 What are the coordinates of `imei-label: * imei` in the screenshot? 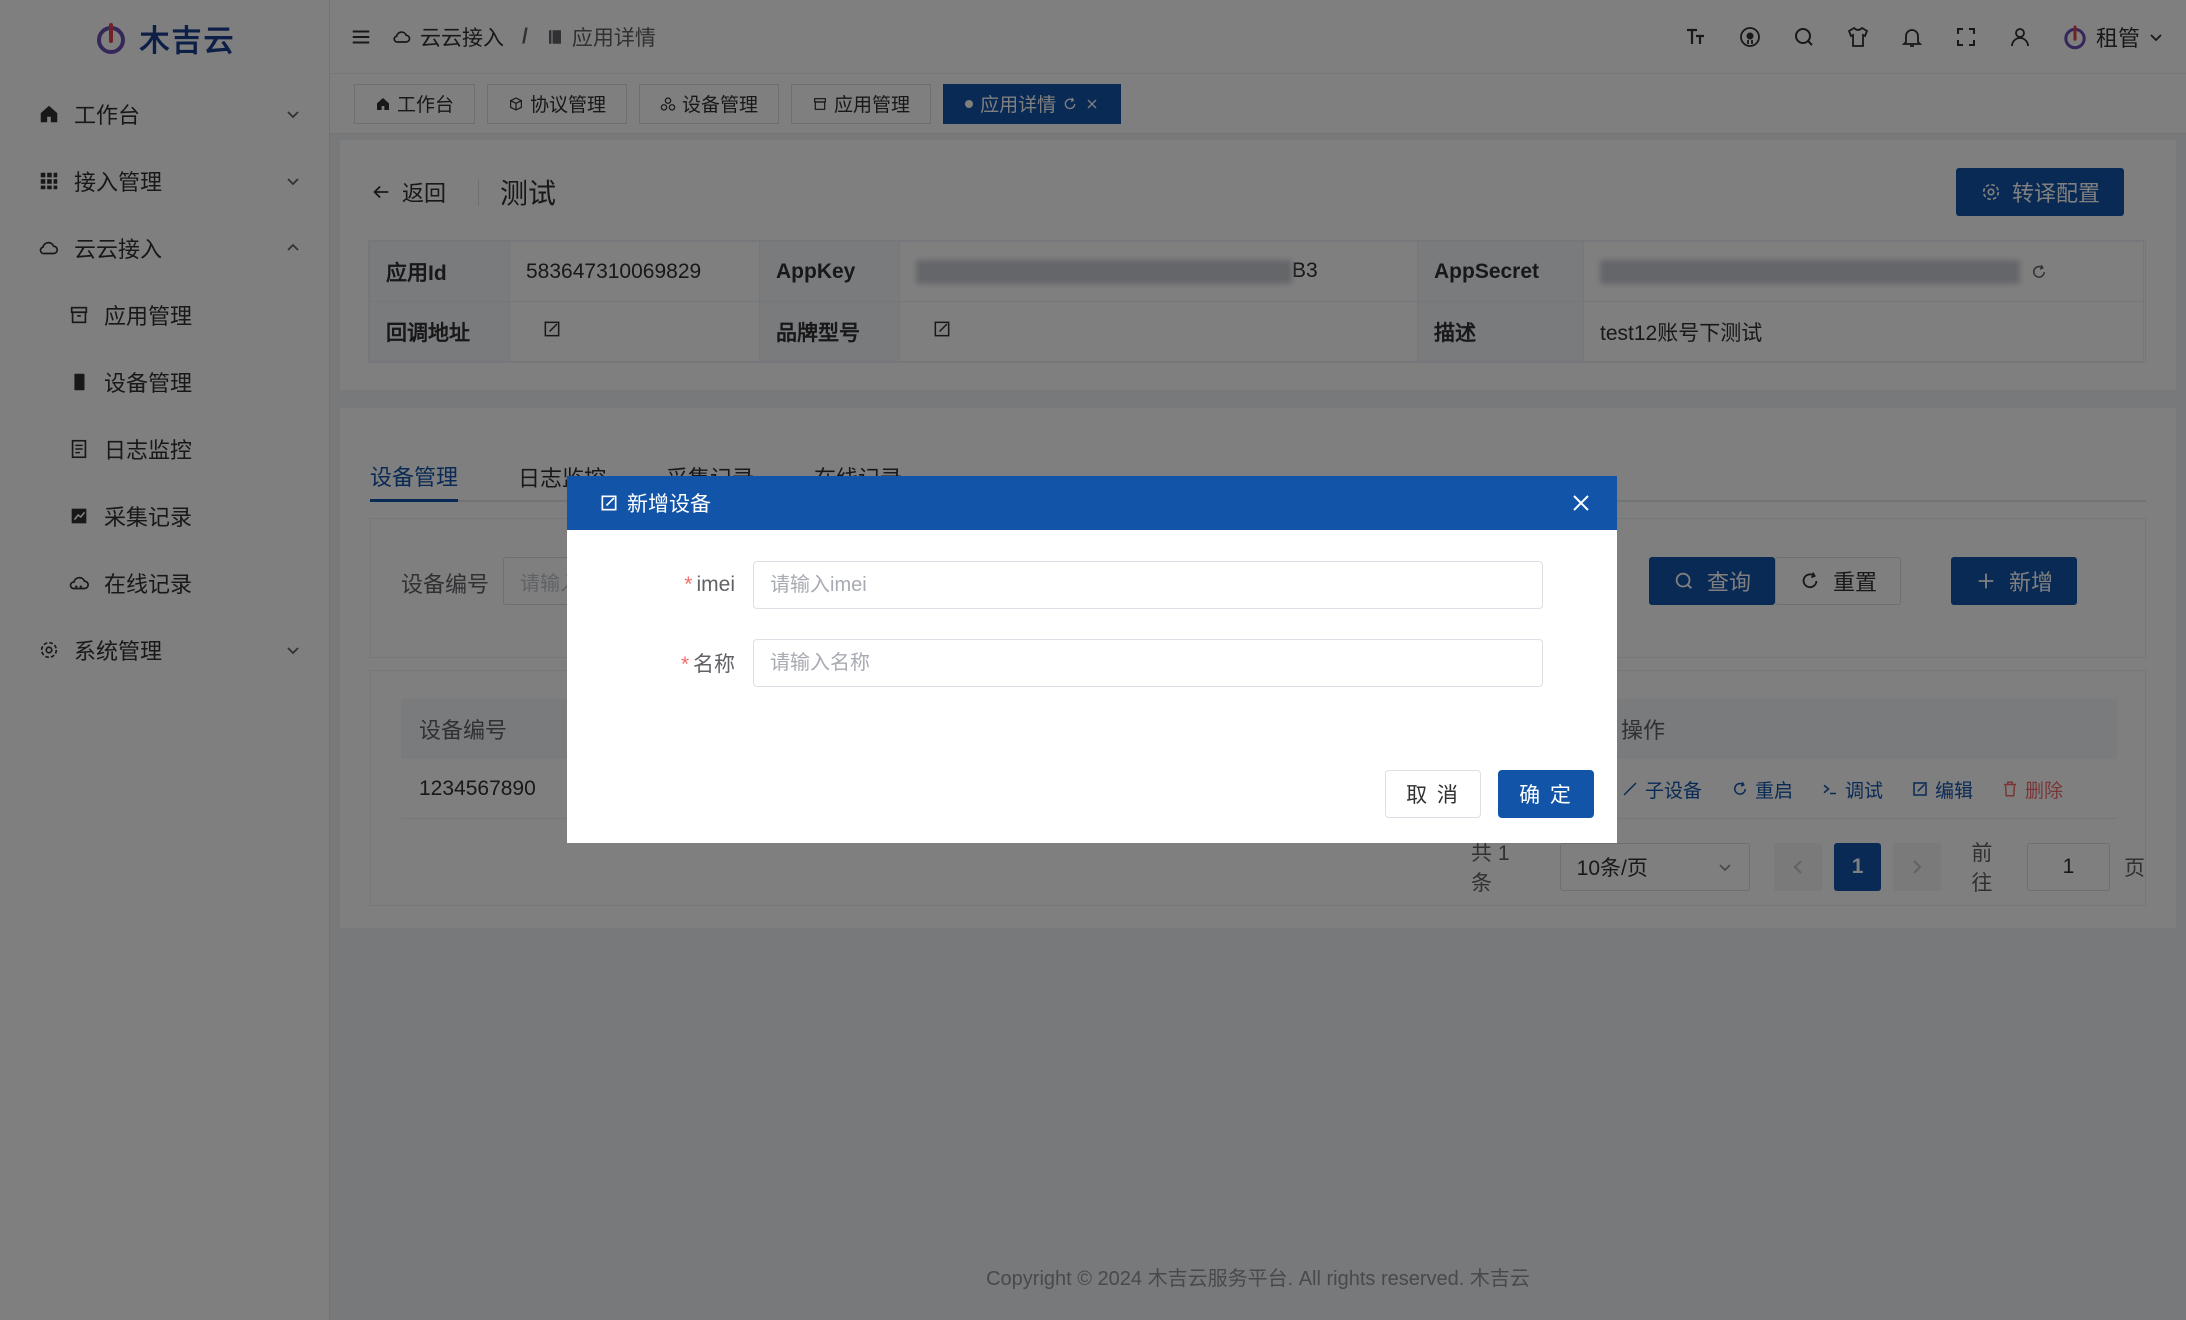 It's located at (660, 585).